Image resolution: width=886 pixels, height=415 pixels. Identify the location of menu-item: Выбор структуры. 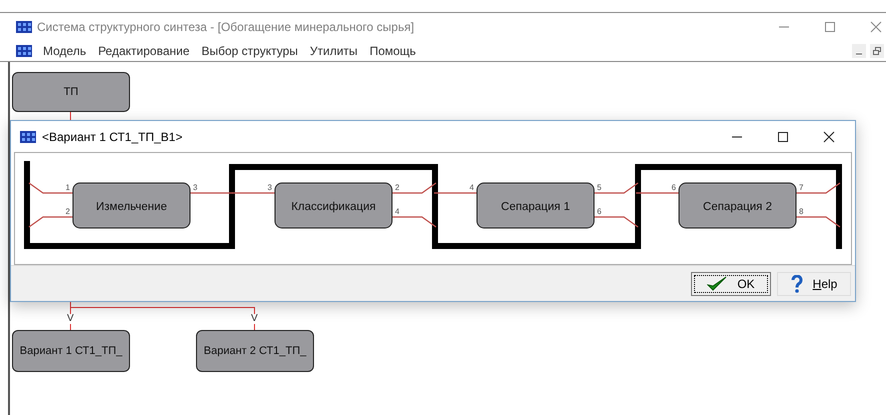
(249, 51).